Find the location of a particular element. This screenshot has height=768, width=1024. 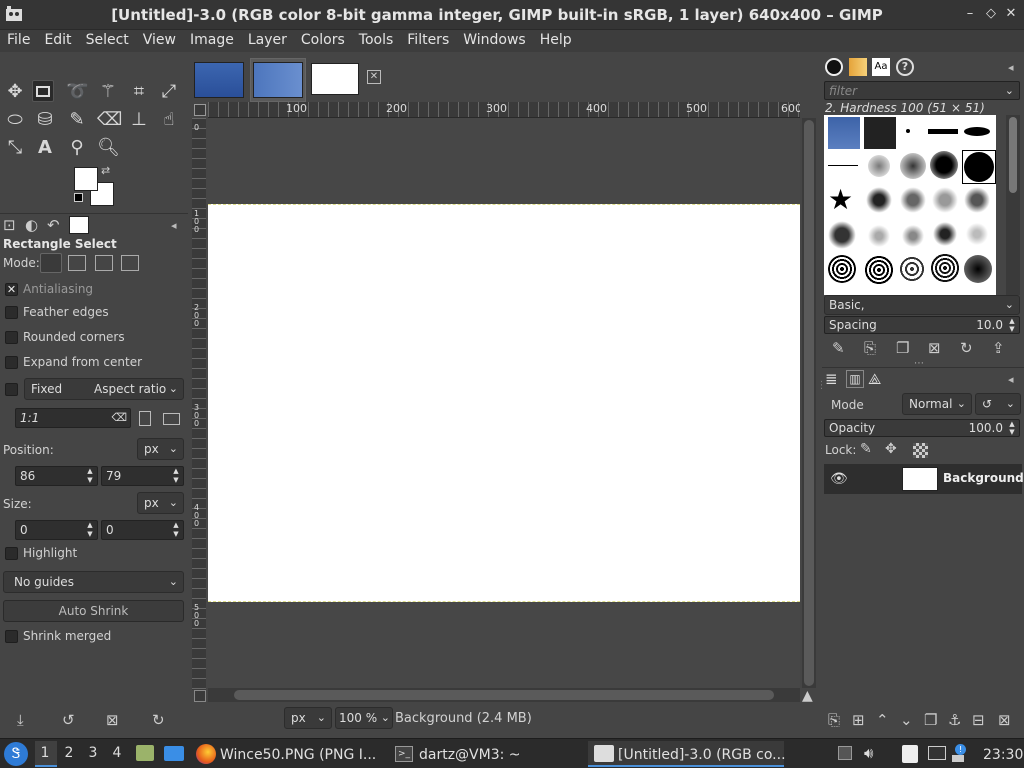

menu-tools: Tools is located at coordinates (376, 40).